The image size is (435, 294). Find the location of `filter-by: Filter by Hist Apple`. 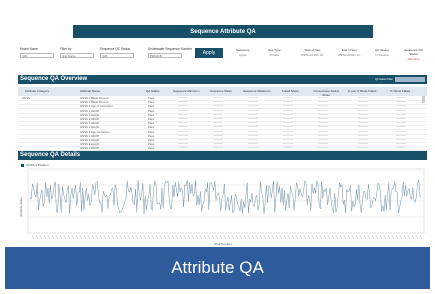

filter-by: Filter by Hist Apple is located at coordinates (77, 52).